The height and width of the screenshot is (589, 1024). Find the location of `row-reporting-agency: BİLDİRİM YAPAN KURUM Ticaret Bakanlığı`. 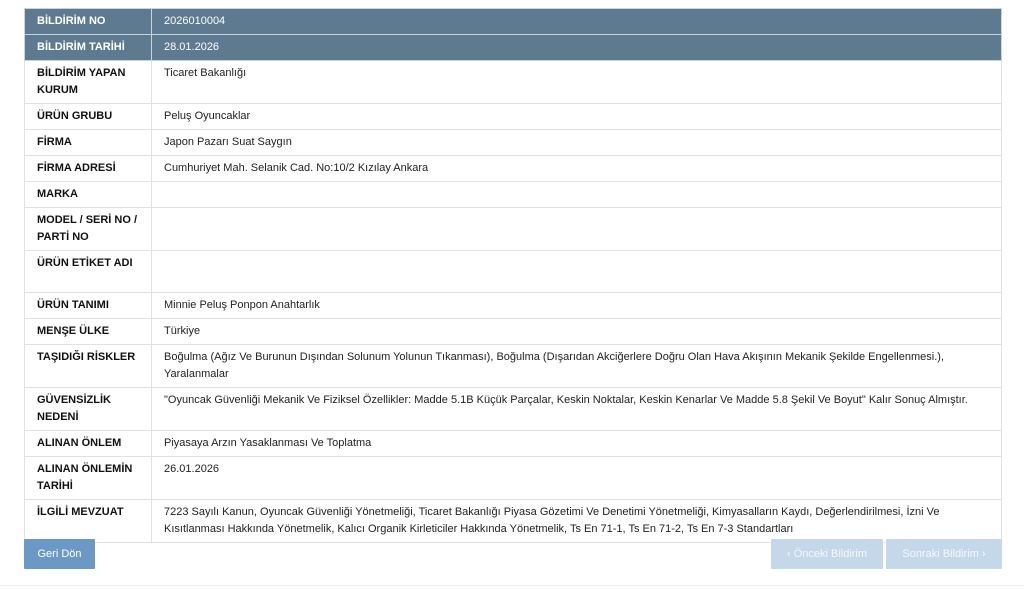

row-reporting-agency: BİLDİRİM YAPAN KURUM Ticaret Bakanlığı is located at coordinates (513, 82).